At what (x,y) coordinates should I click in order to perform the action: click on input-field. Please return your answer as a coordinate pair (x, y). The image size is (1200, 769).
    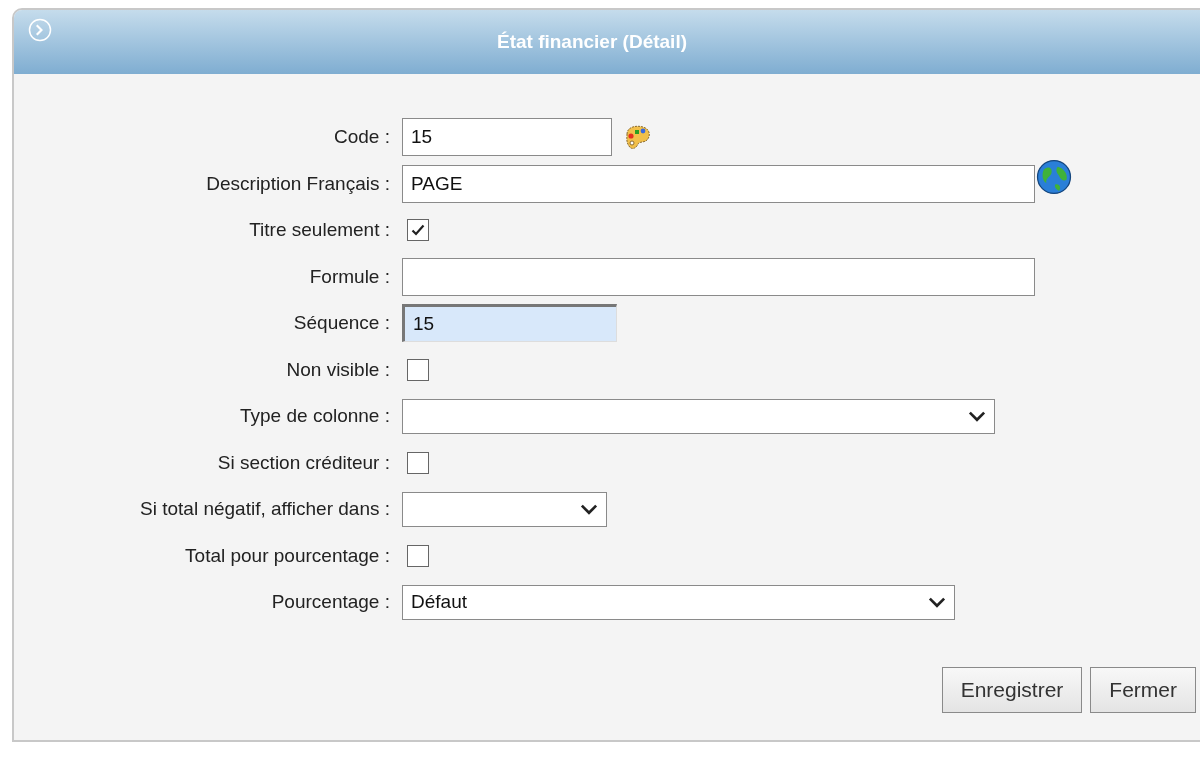
    Looking at the image, I should click on (718, 276).